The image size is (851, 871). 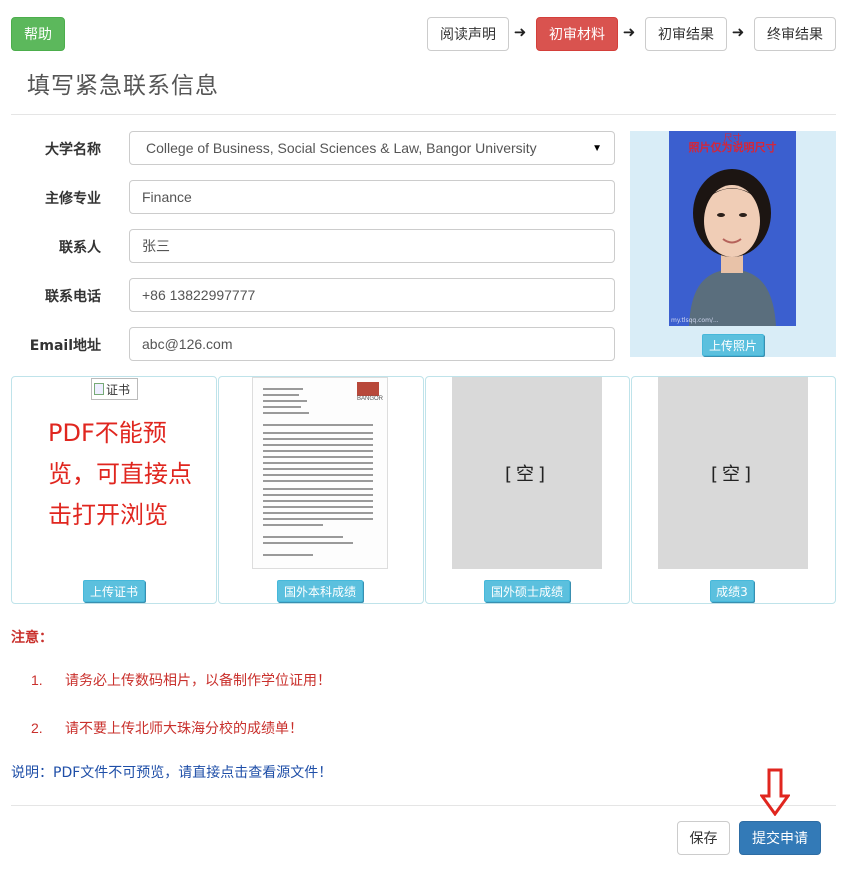 I want to click on upload-bachelor-transcript-button: 国外本科成绩, so click(x=320, y=591).